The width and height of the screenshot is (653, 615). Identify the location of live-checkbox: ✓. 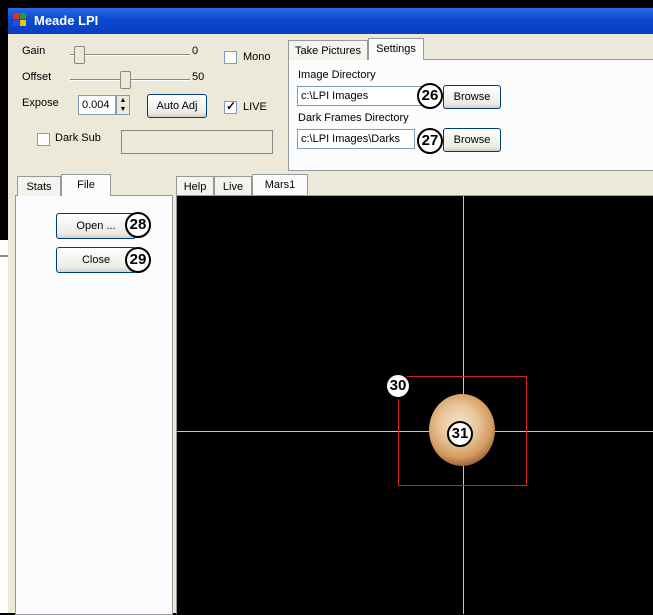
(230, 106).